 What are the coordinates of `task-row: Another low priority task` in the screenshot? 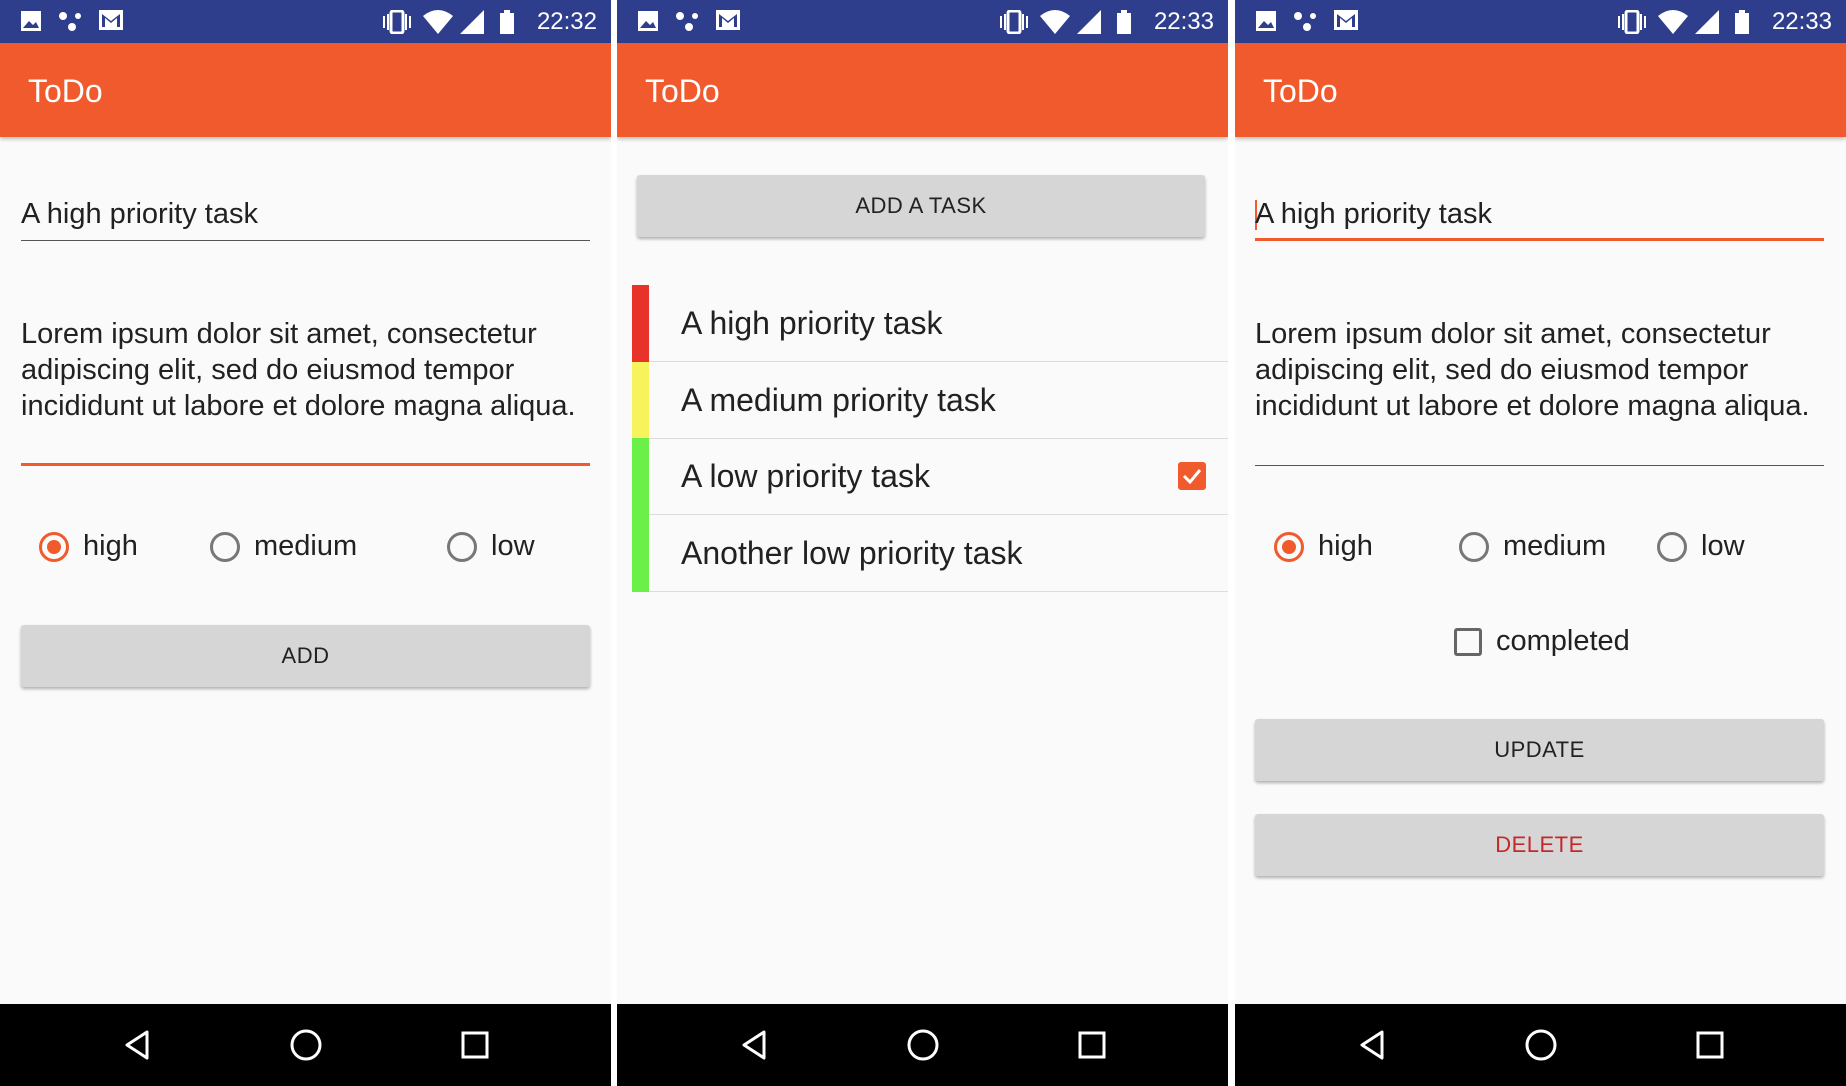 It's located at (930, 553).